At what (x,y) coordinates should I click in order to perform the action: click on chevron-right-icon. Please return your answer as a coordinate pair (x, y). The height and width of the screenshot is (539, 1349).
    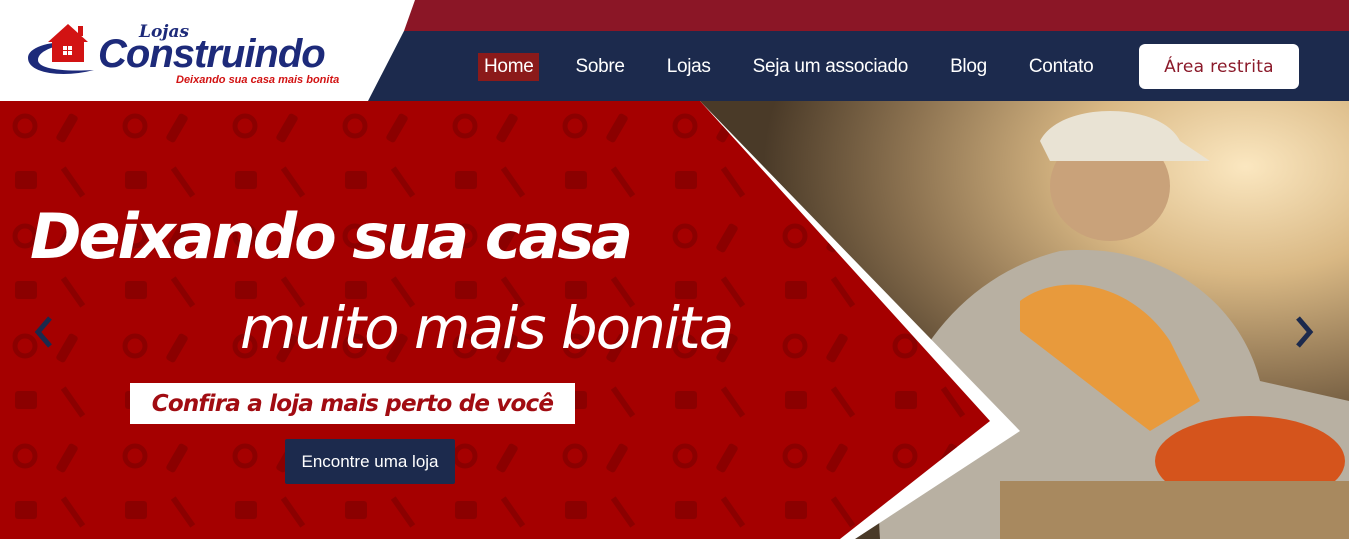
    Looking at the image, I should click on (1305, 332).